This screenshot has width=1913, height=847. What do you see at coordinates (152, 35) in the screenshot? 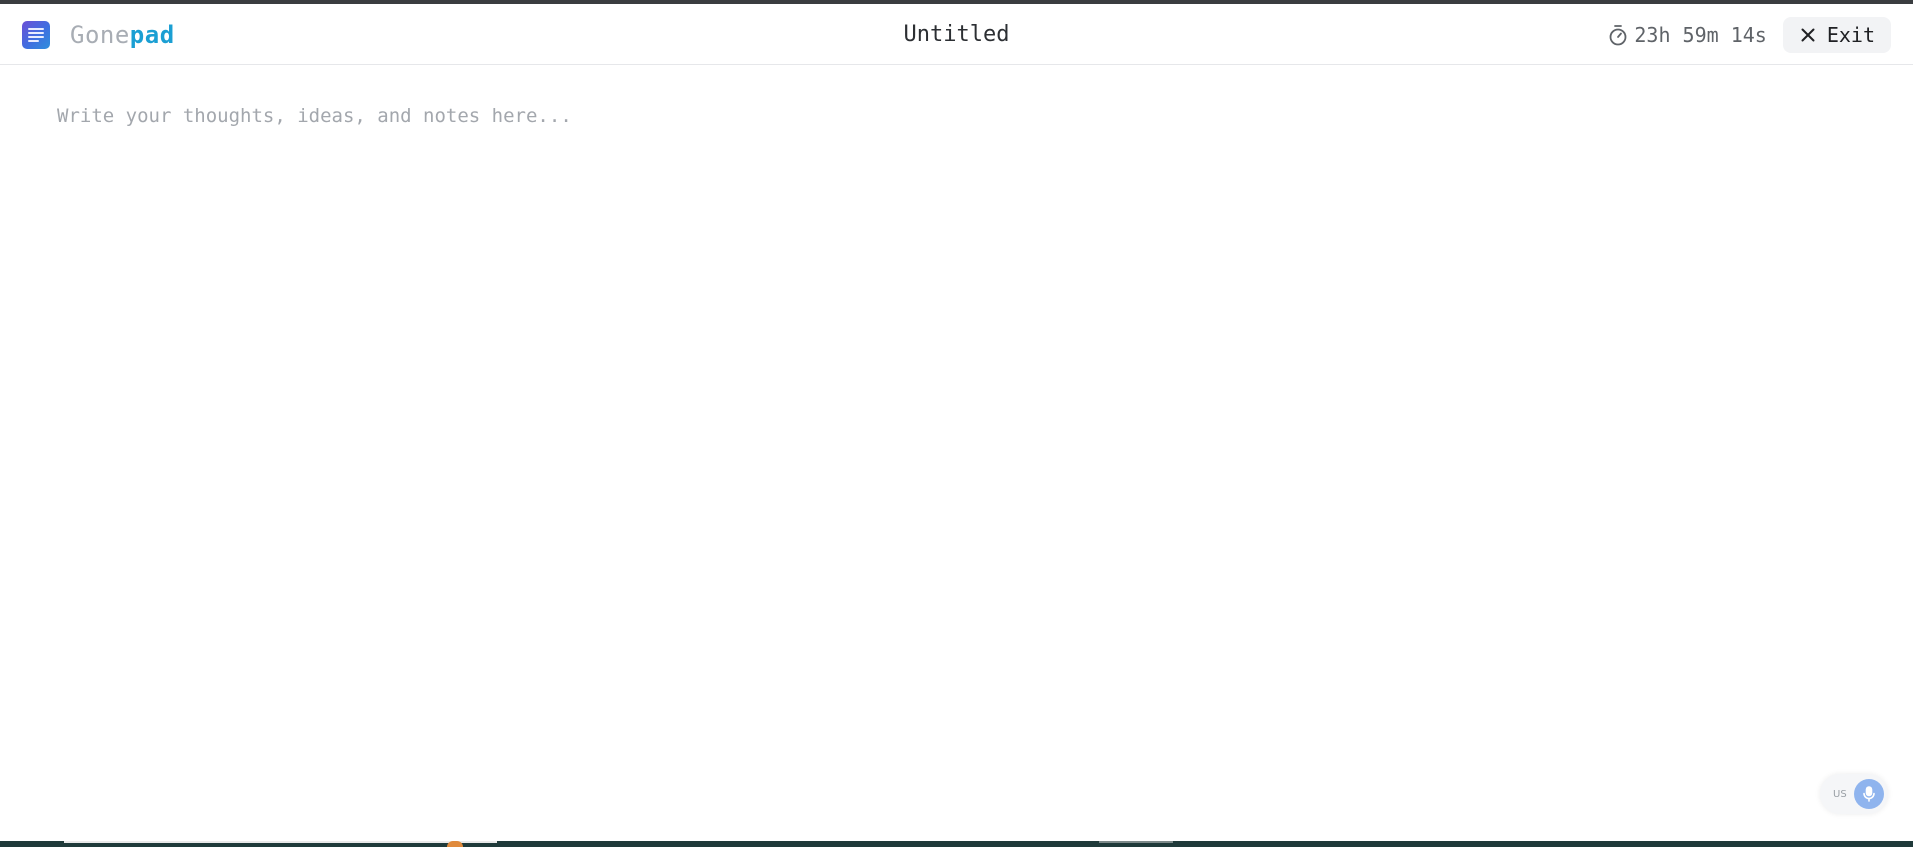
I see `brand-name-part2: pad` at bounding box center [152, 35].